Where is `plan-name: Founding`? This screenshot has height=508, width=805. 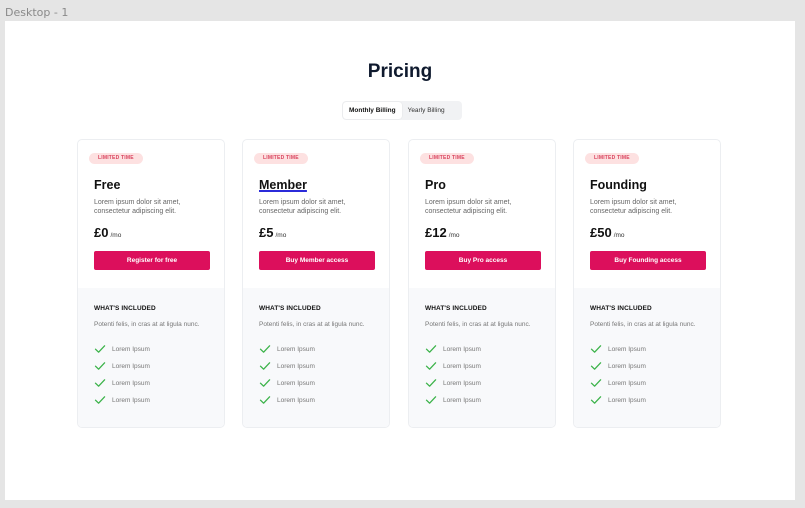
plan-name: Founding is located at coordinates (618, 185).